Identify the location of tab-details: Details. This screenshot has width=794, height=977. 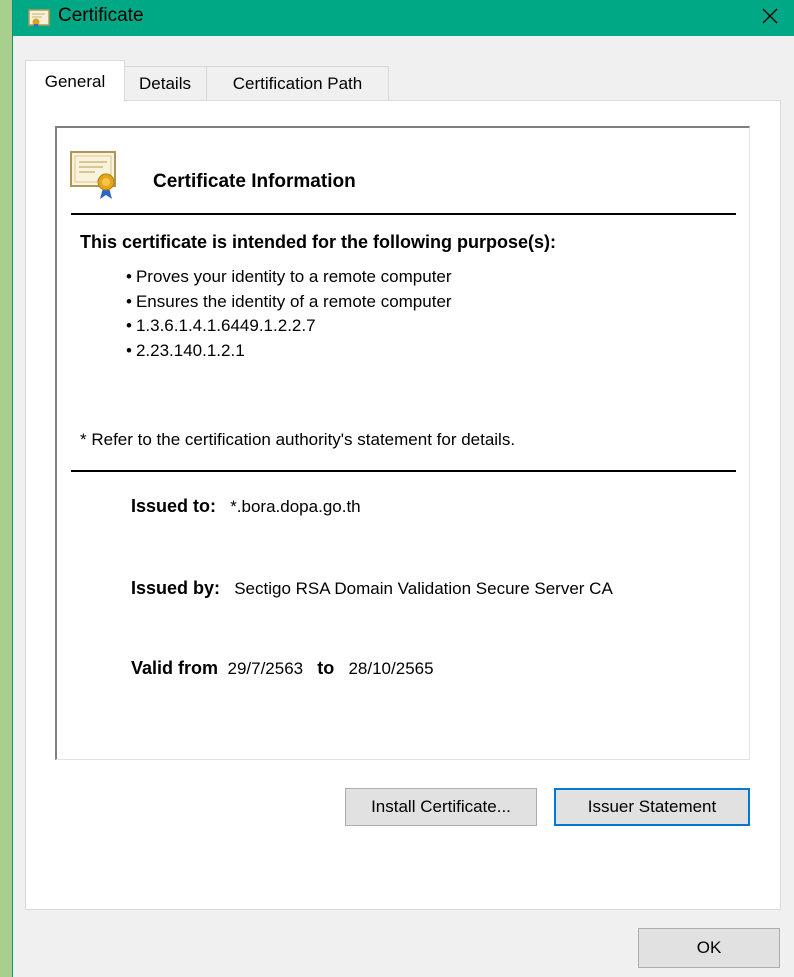
(165, 83).